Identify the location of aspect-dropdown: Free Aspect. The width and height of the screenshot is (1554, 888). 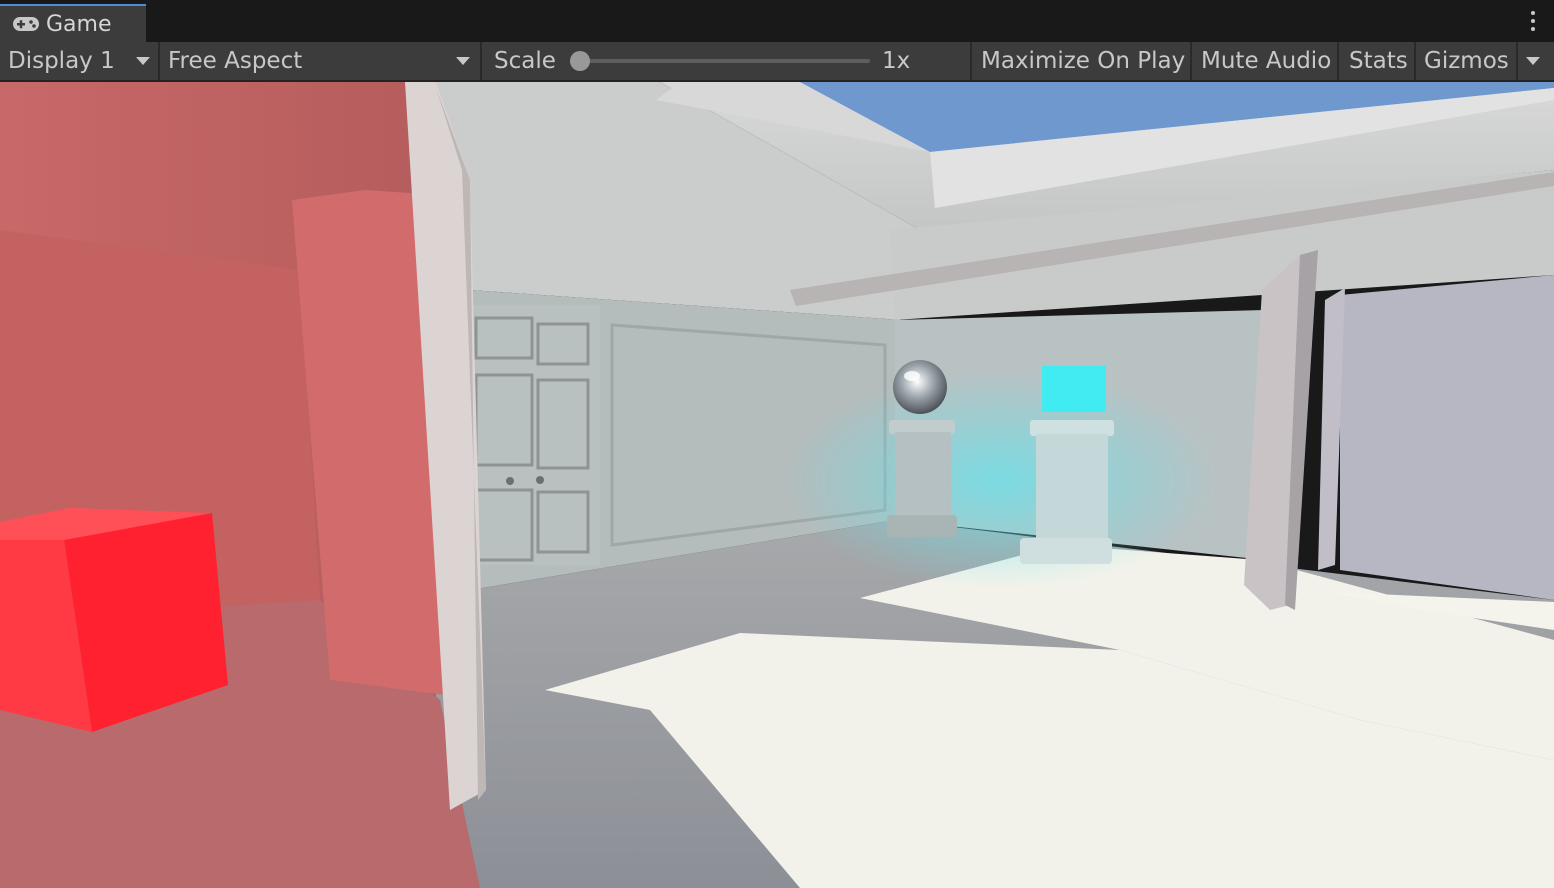
(323, 61).